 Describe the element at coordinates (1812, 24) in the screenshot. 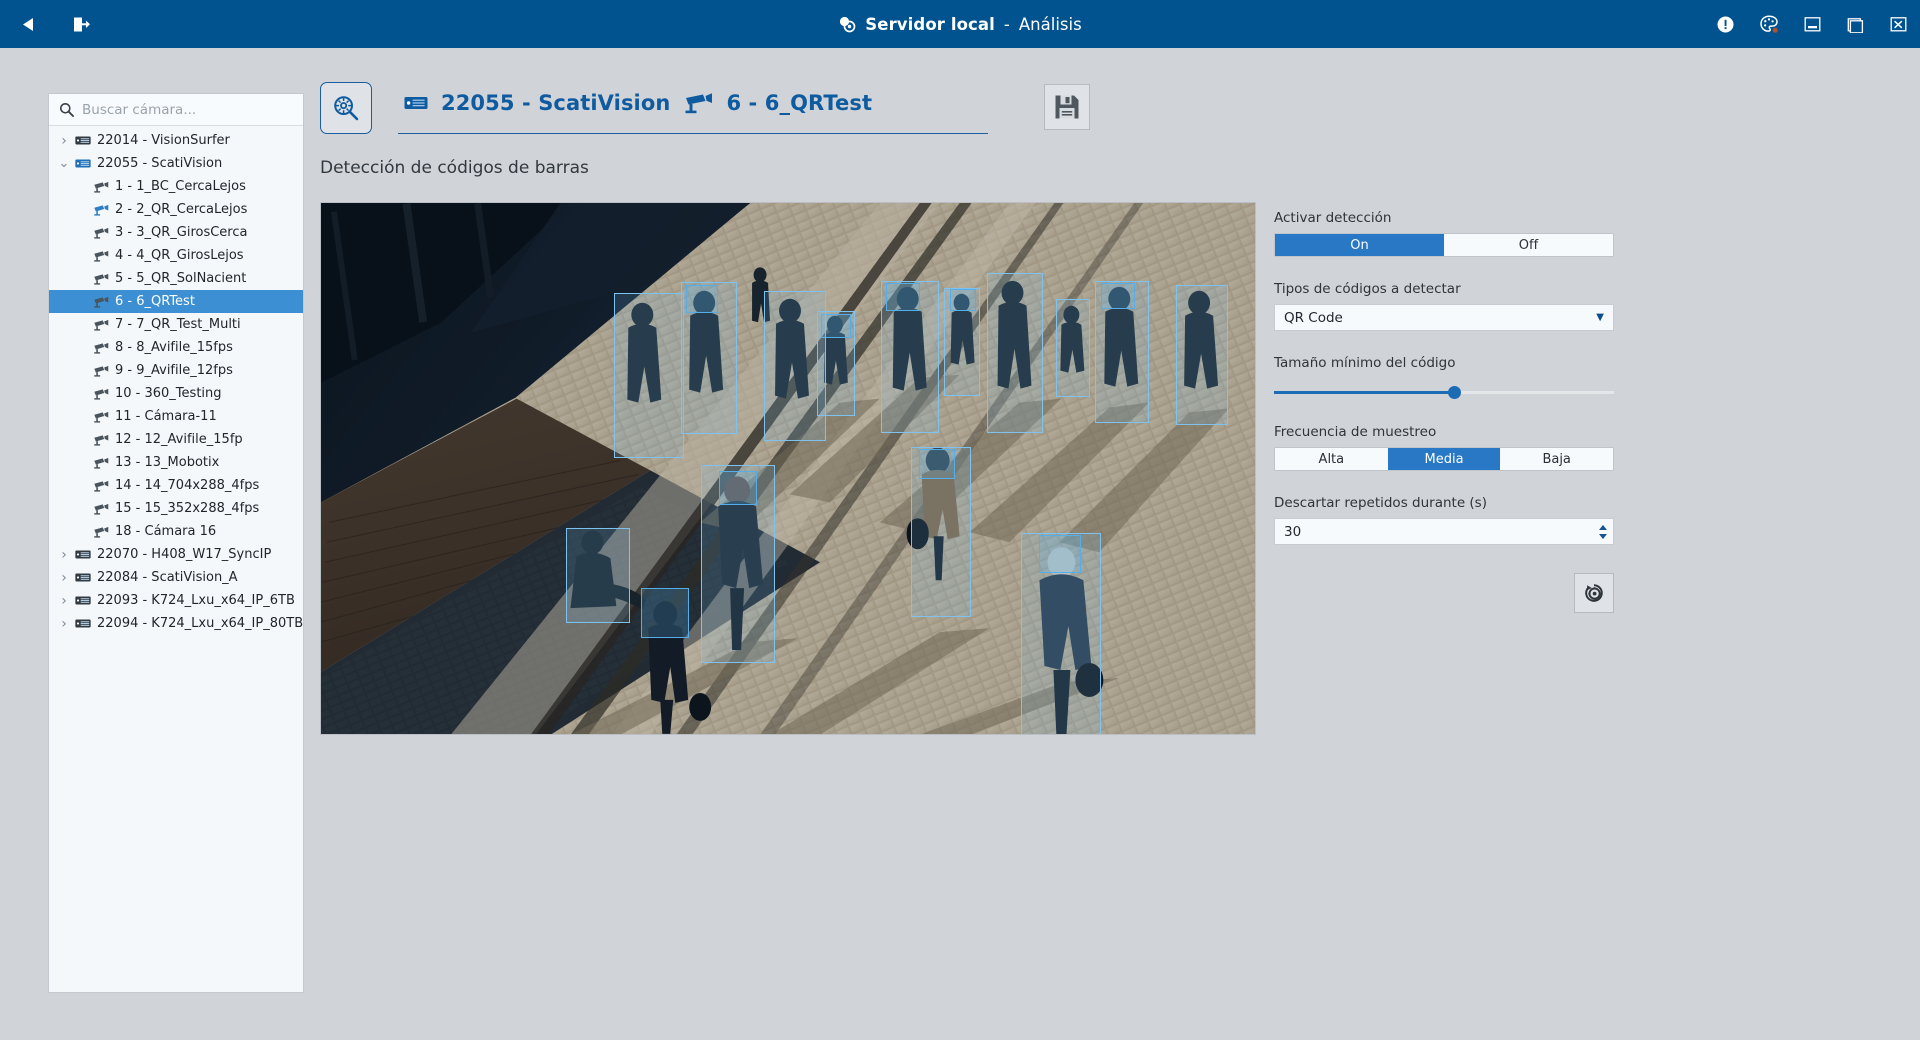

I see `minimize-icon` at that location.